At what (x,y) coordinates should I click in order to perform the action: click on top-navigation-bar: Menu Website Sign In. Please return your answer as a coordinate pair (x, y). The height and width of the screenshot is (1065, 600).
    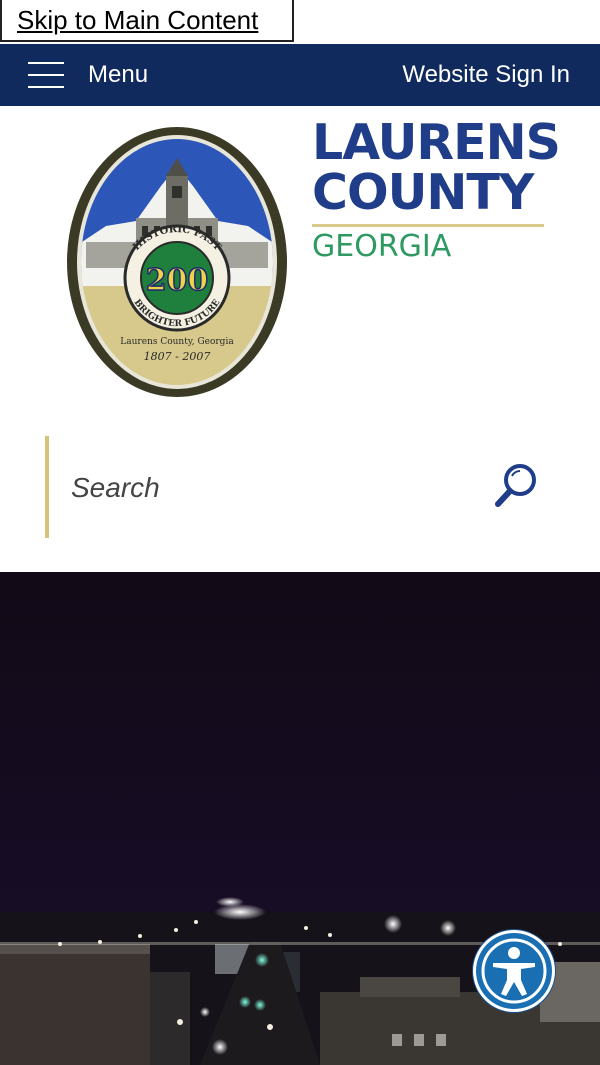
    Looking at the image, I should click on (300, 75).